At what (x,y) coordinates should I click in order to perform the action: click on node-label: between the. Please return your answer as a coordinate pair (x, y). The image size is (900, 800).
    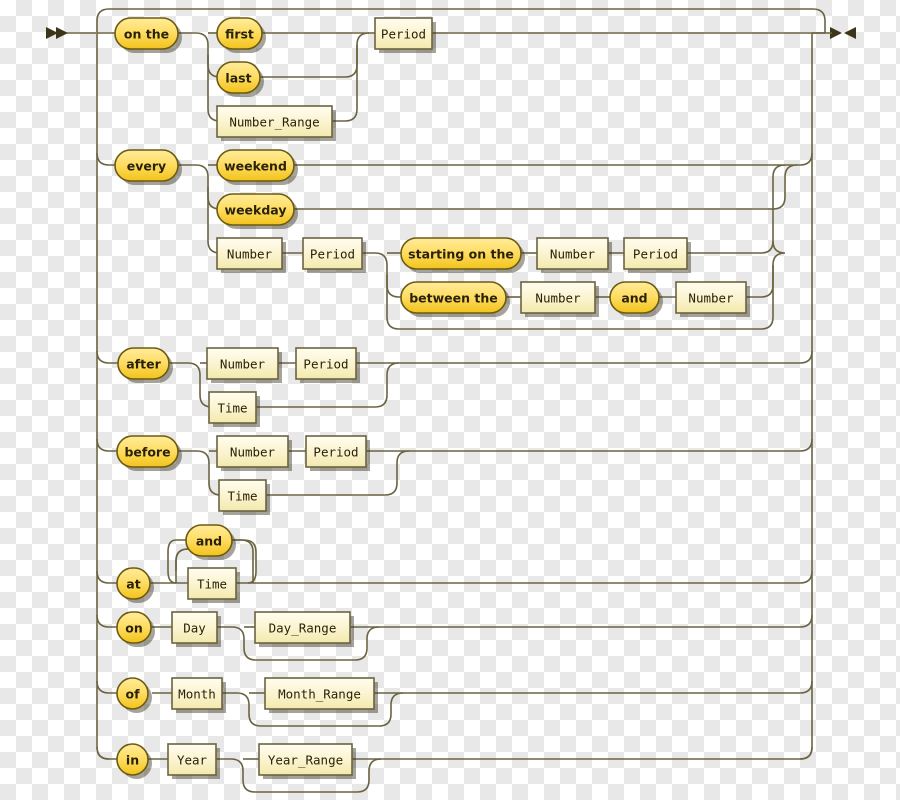
    Looking at the image, I should click on (453, 298).